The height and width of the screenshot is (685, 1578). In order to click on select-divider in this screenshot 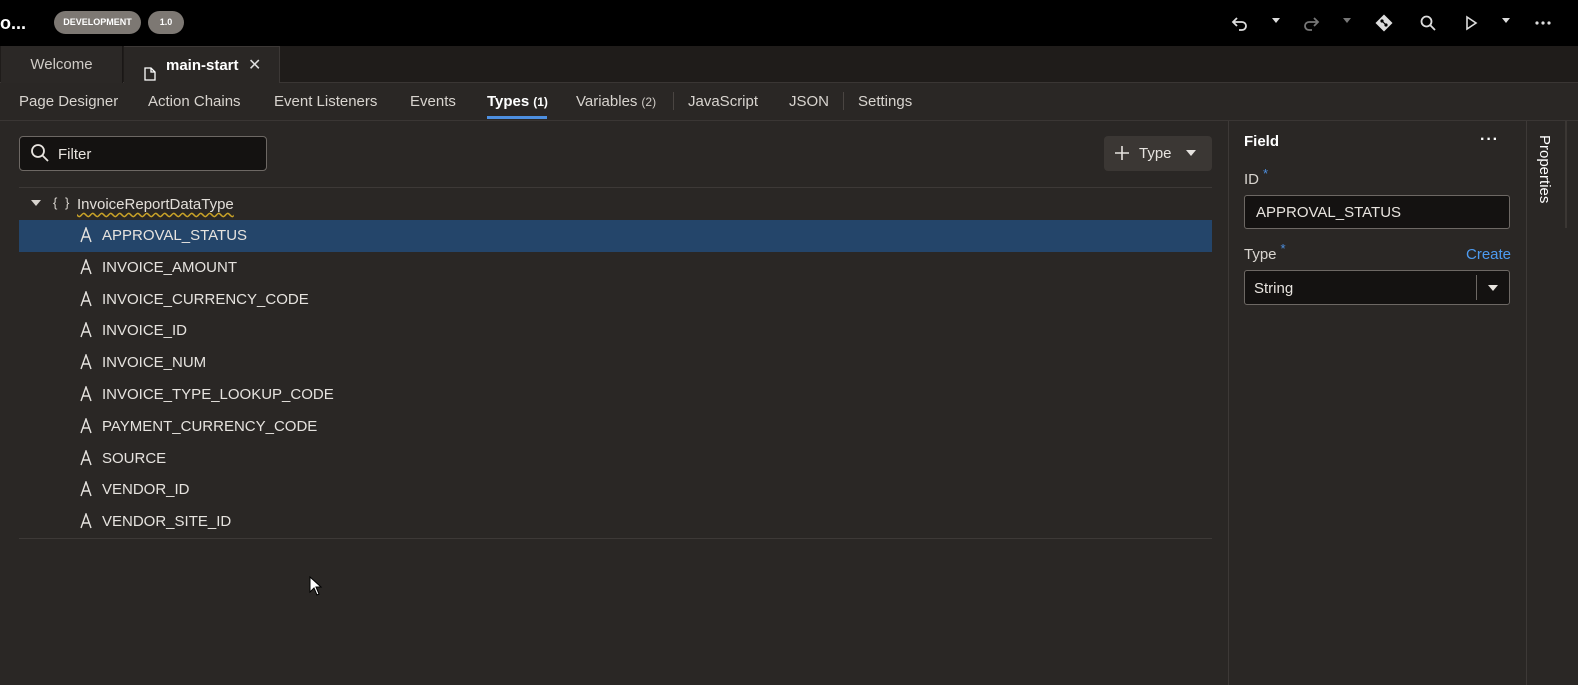, I will do `click(1476, 287)`.